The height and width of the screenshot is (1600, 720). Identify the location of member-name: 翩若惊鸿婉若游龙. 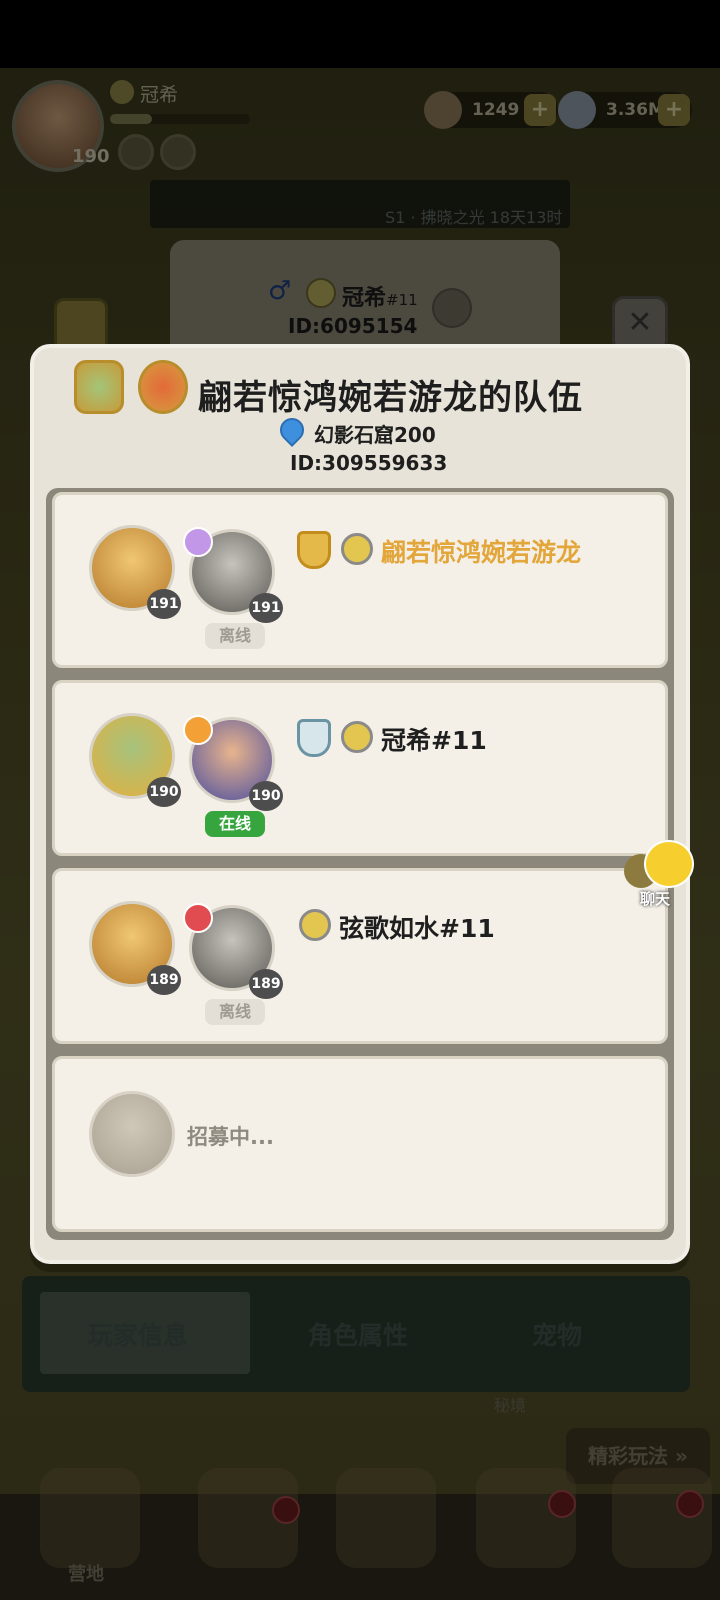
(481, 552).